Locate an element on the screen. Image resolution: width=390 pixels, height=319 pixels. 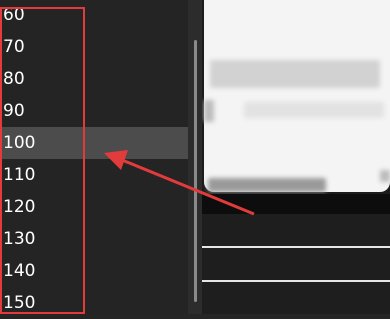
list-item-80: 80 is located at coordinates (94, 79).